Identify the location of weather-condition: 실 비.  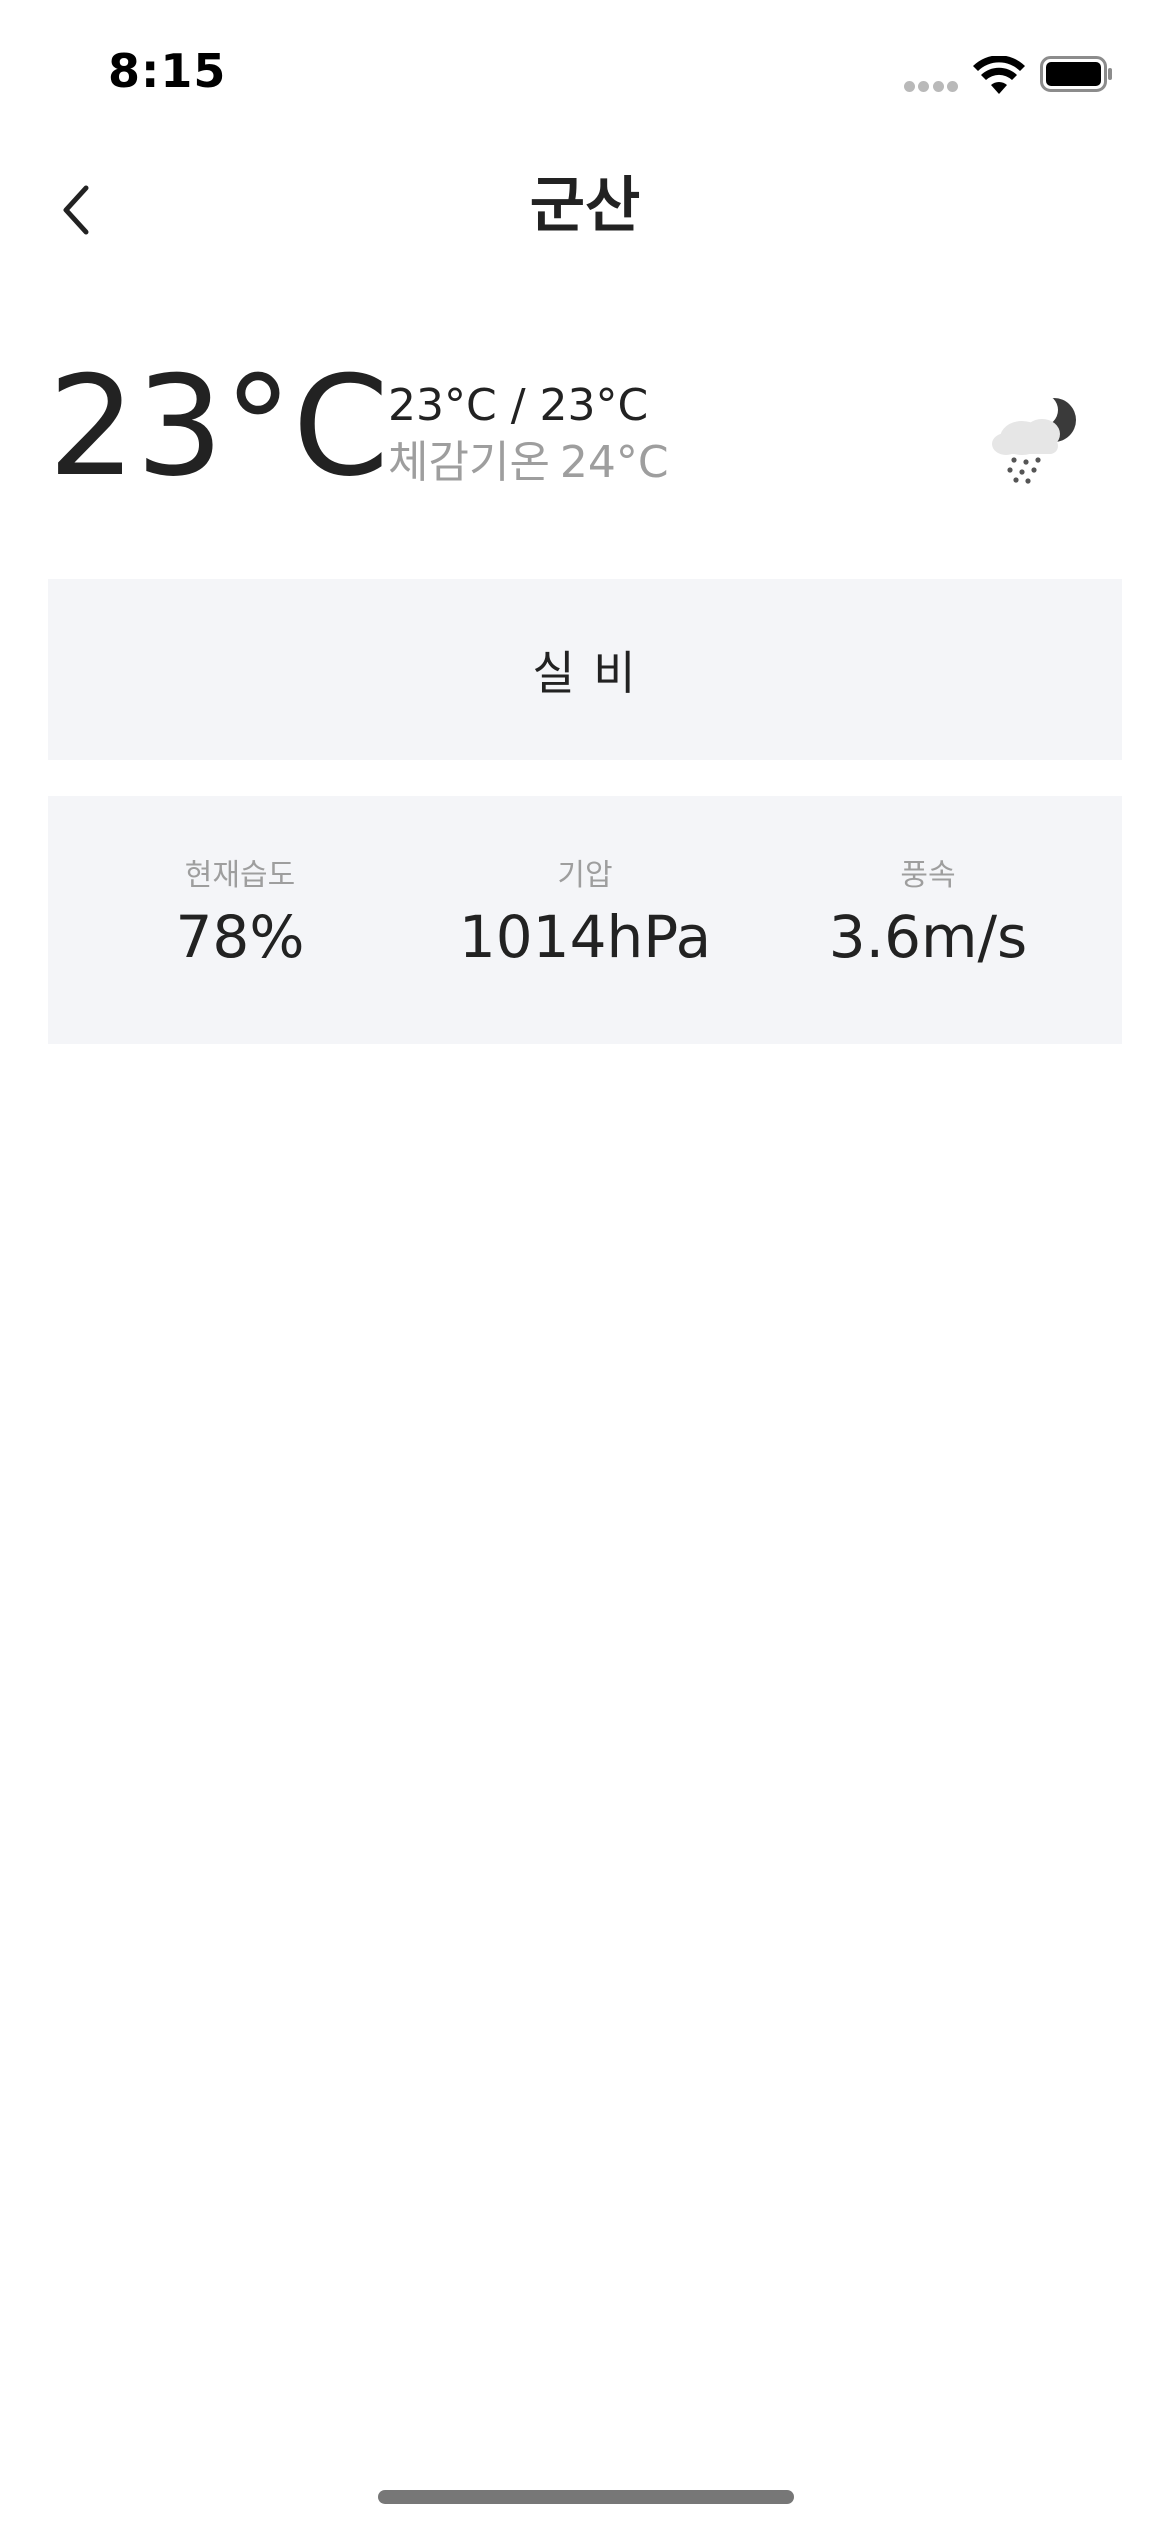
(585, 672).